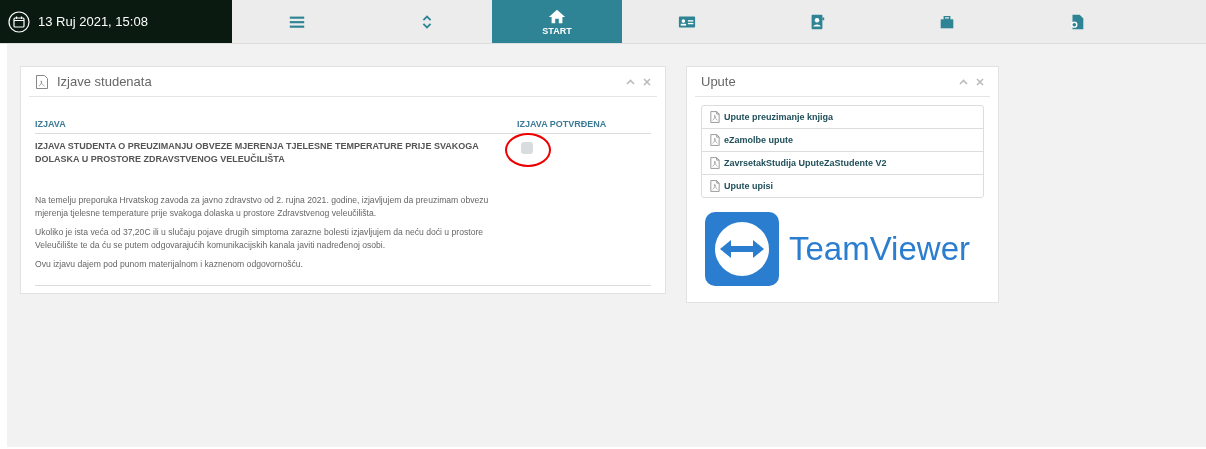 The width and height of the screenshot is (1206, 449). I want to click on document-link: eZamolbe upute, so click(758, 140).